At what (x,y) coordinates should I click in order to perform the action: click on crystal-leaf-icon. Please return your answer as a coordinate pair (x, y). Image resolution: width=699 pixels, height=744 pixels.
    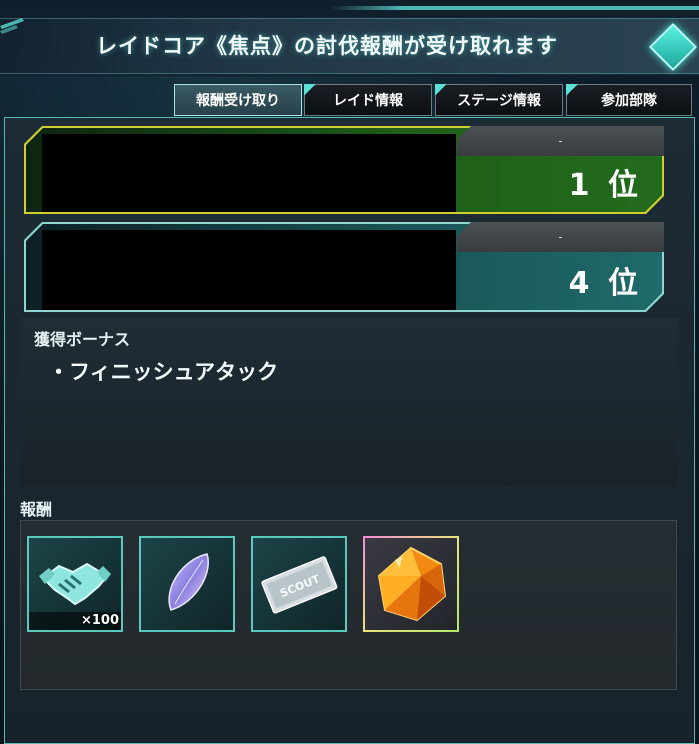
    Looking at the image, I should click on (188, 582).